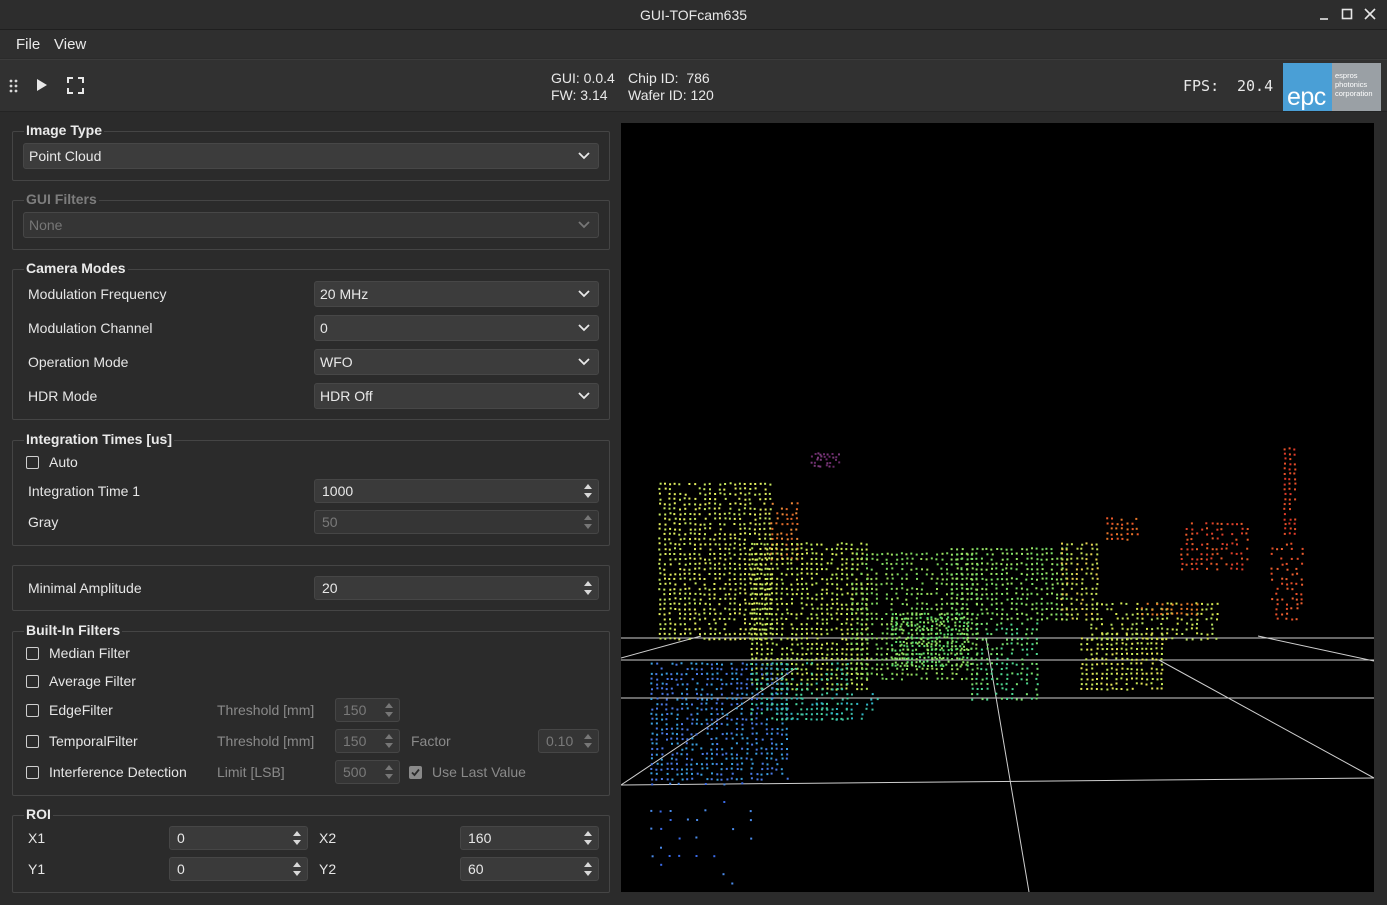 This screenshot has height=905, width=1387. Describe the element at coordinates (1347, 14) in the screenshot. I see `maximize-icon` at that location.